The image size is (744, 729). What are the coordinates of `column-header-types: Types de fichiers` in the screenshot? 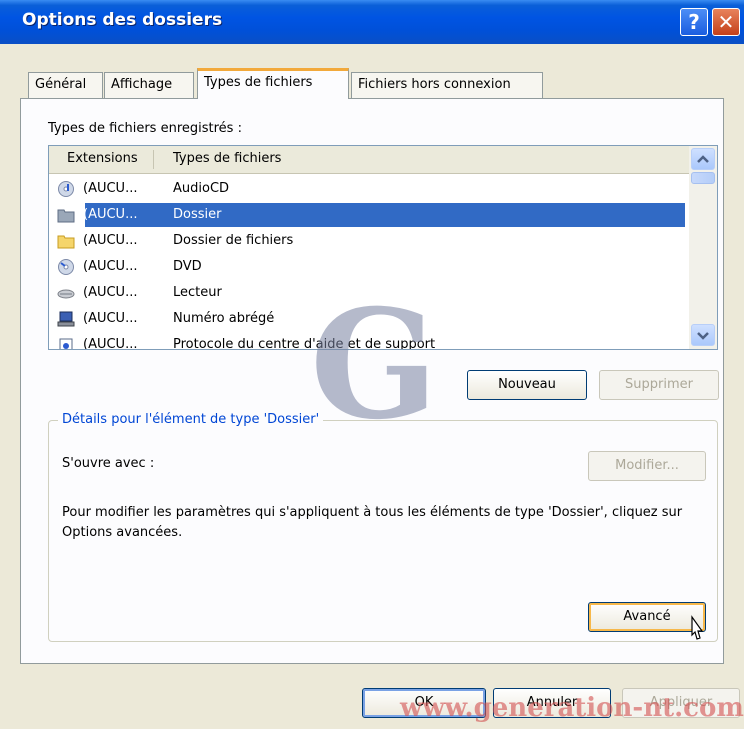 It's located at (227, 158).